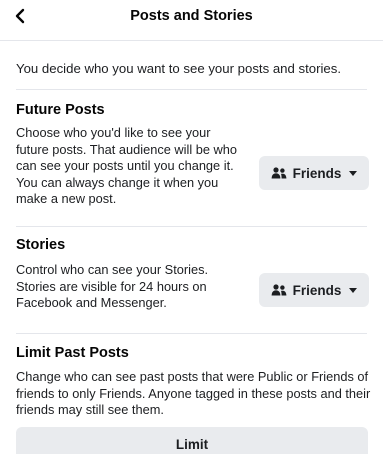 The image size is (383, 454). I want to click on stories-title: Stories, so click(41, 245).